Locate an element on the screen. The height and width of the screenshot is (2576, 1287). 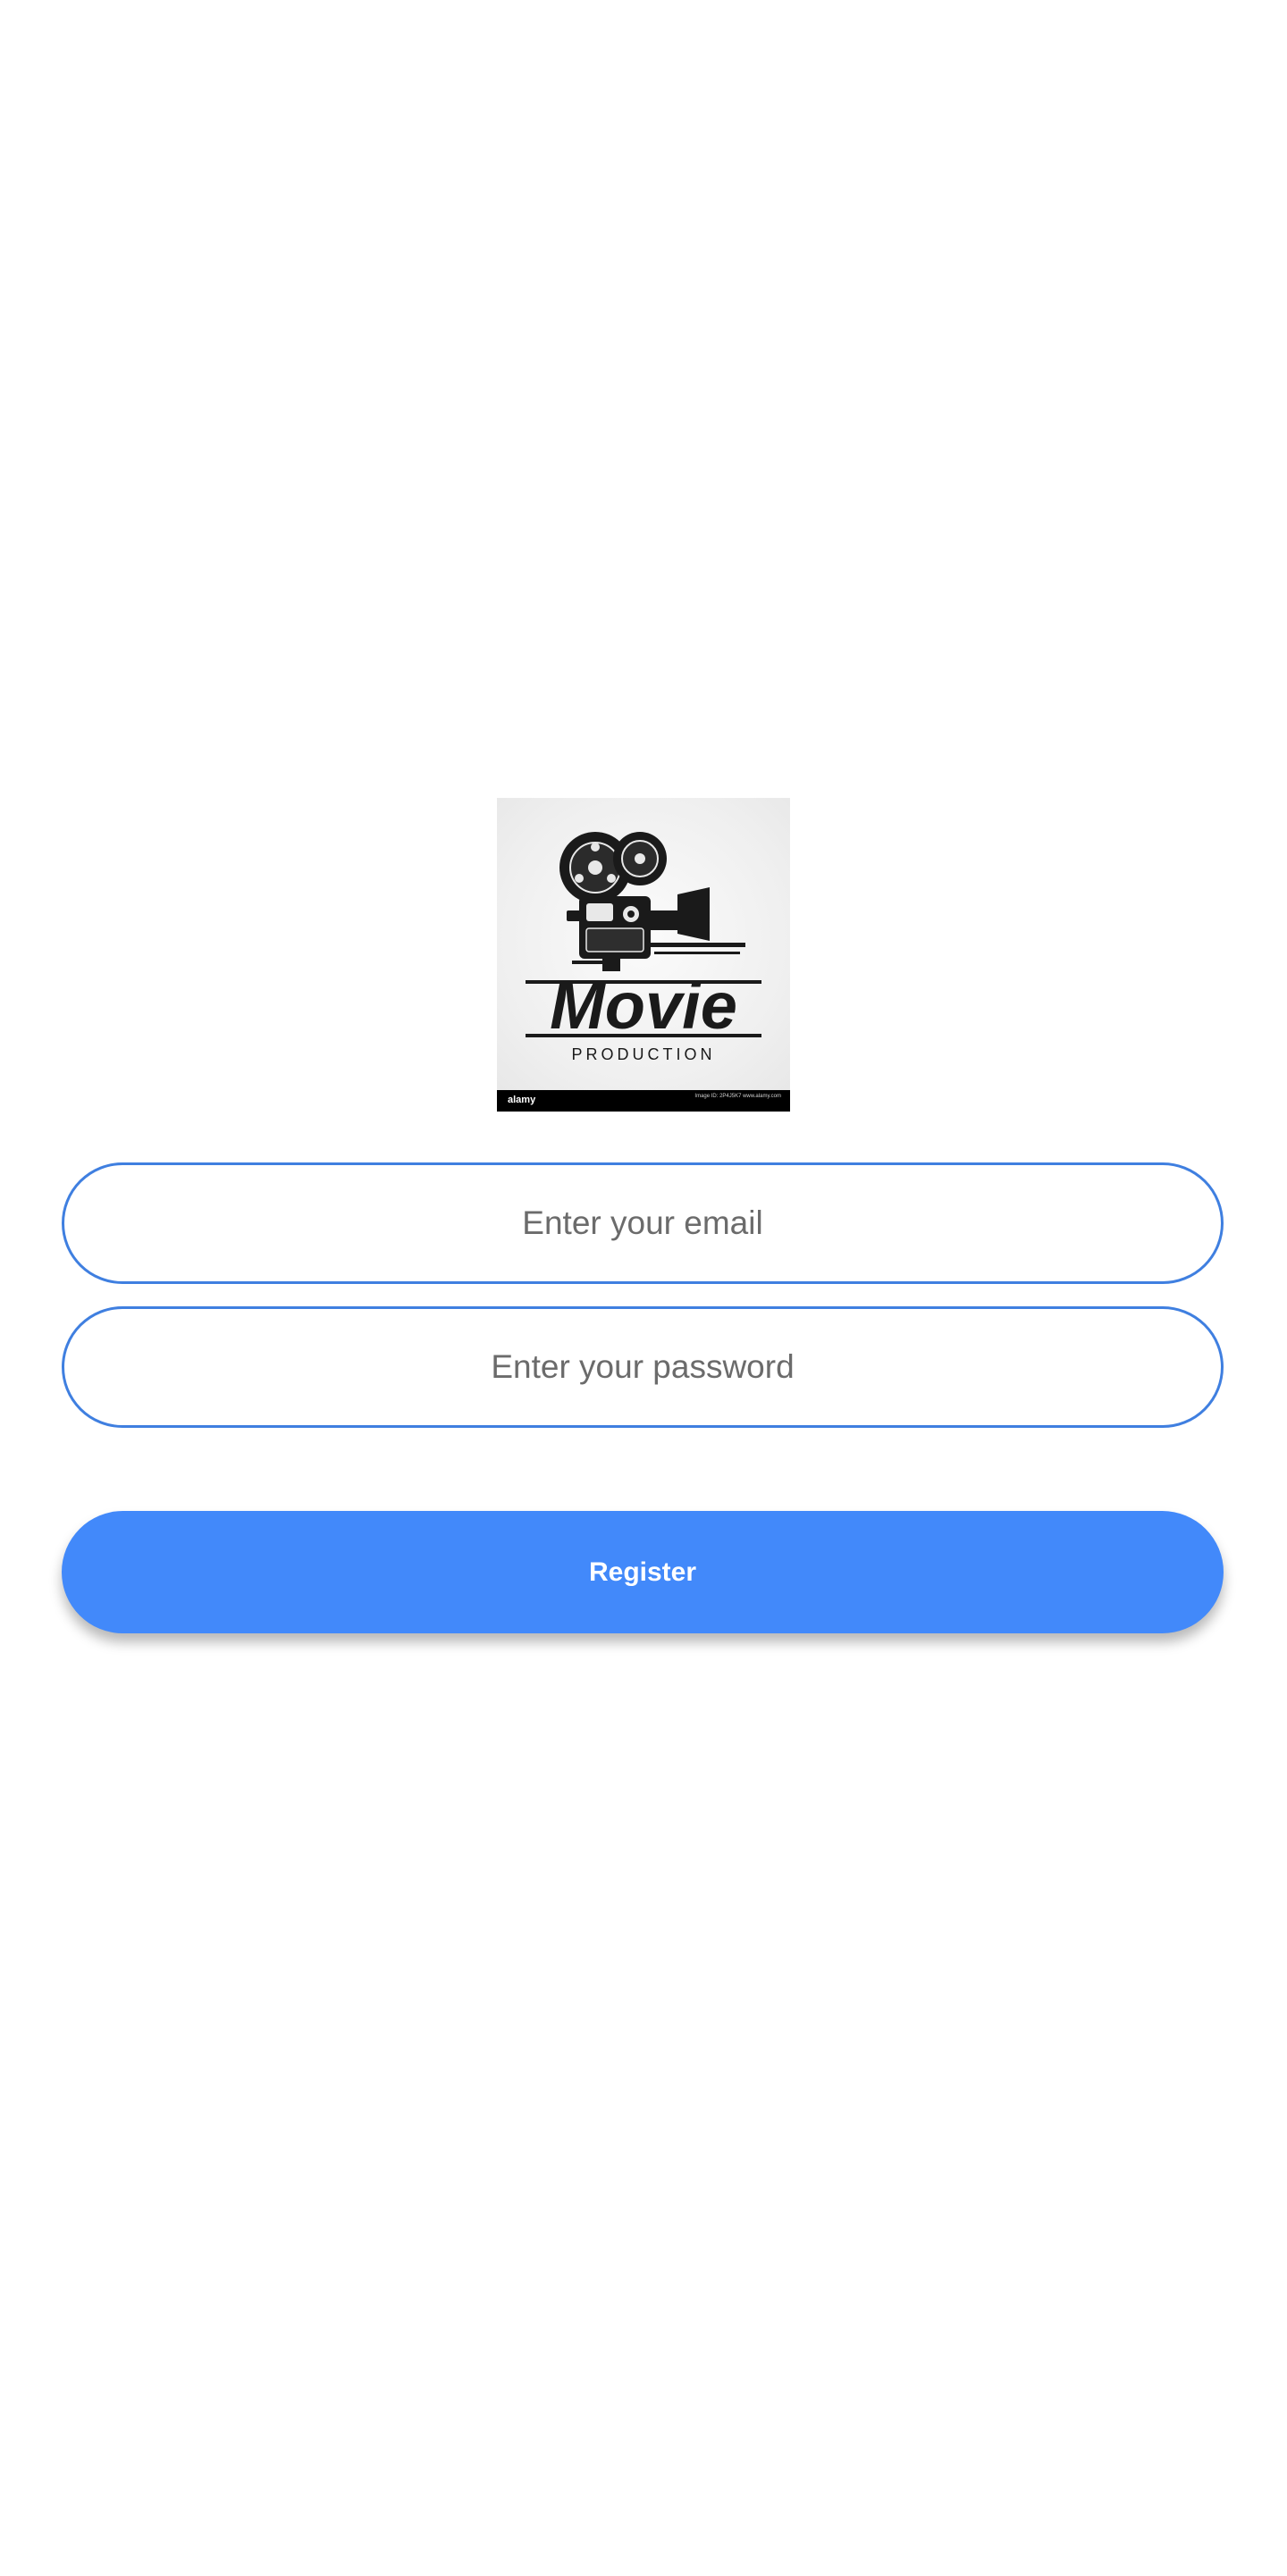
password-field is located at coordinates (643, 1367).